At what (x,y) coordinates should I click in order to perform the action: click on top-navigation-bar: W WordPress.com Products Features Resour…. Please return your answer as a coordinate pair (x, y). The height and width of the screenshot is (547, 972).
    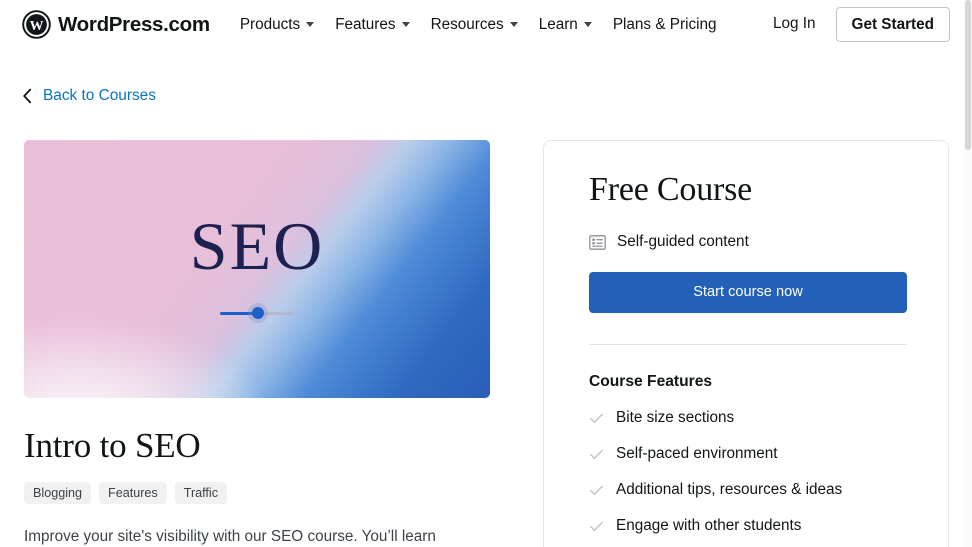
    Looking at the image, I should click on (486, 24).